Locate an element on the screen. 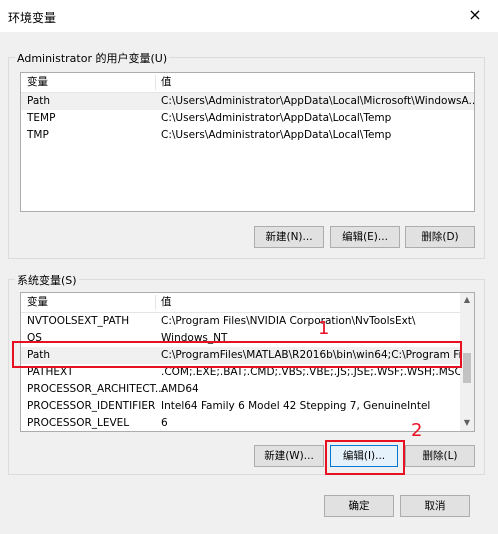 The height and width of the screenshot is (534, 498). system-vars-header: 变量 值 is located at coordinates (240, 303).